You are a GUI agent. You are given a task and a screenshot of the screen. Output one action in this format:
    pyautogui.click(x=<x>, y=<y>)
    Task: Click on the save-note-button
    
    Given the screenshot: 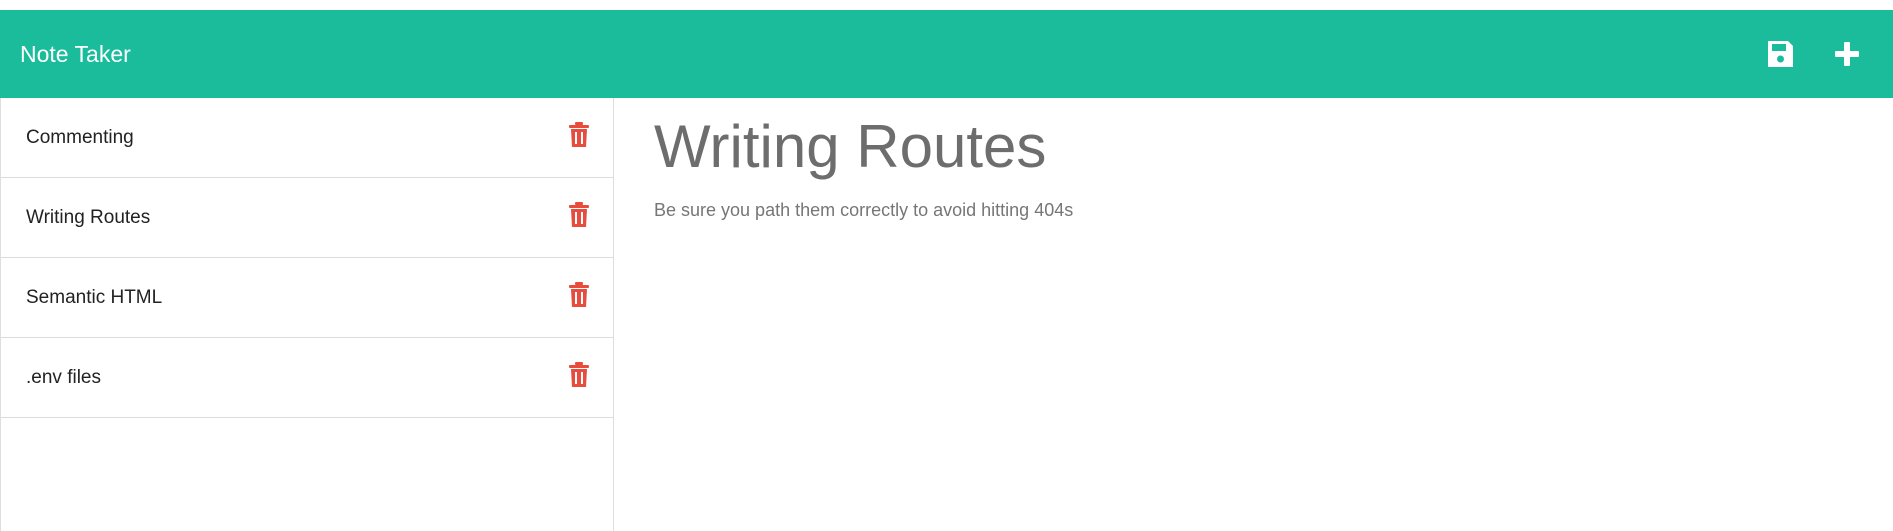 What is the action you would take?
    pyautogui.click(x=1780, y=54)
    